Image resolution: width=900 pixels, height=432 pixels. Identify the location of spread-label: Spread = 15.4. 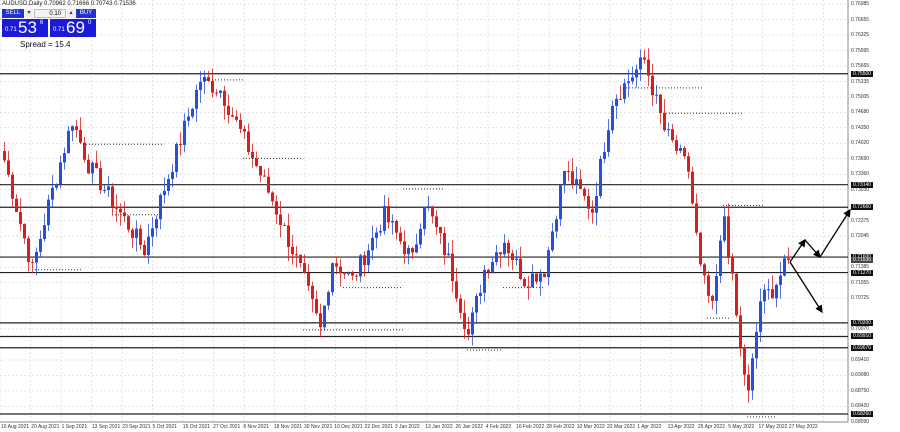
(45, 44).